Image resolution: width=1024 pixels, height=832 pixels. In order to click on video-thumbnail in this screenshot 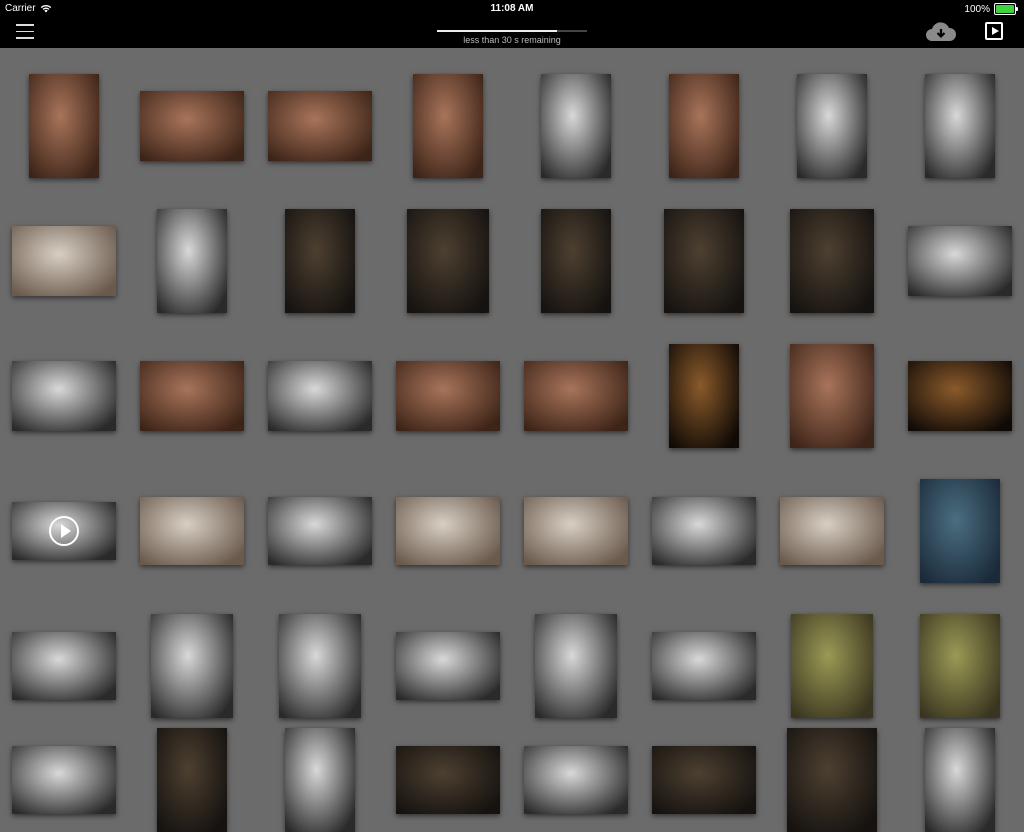, I will do `click(64, 531)`.